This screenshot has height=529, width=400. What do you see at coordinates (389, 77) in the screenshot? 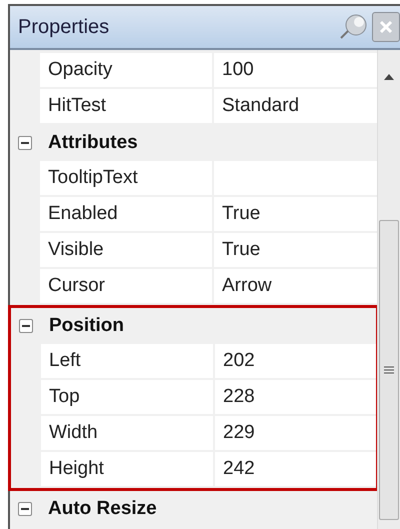
I see `scroll-up-icon` at bounding box center [389, 77].